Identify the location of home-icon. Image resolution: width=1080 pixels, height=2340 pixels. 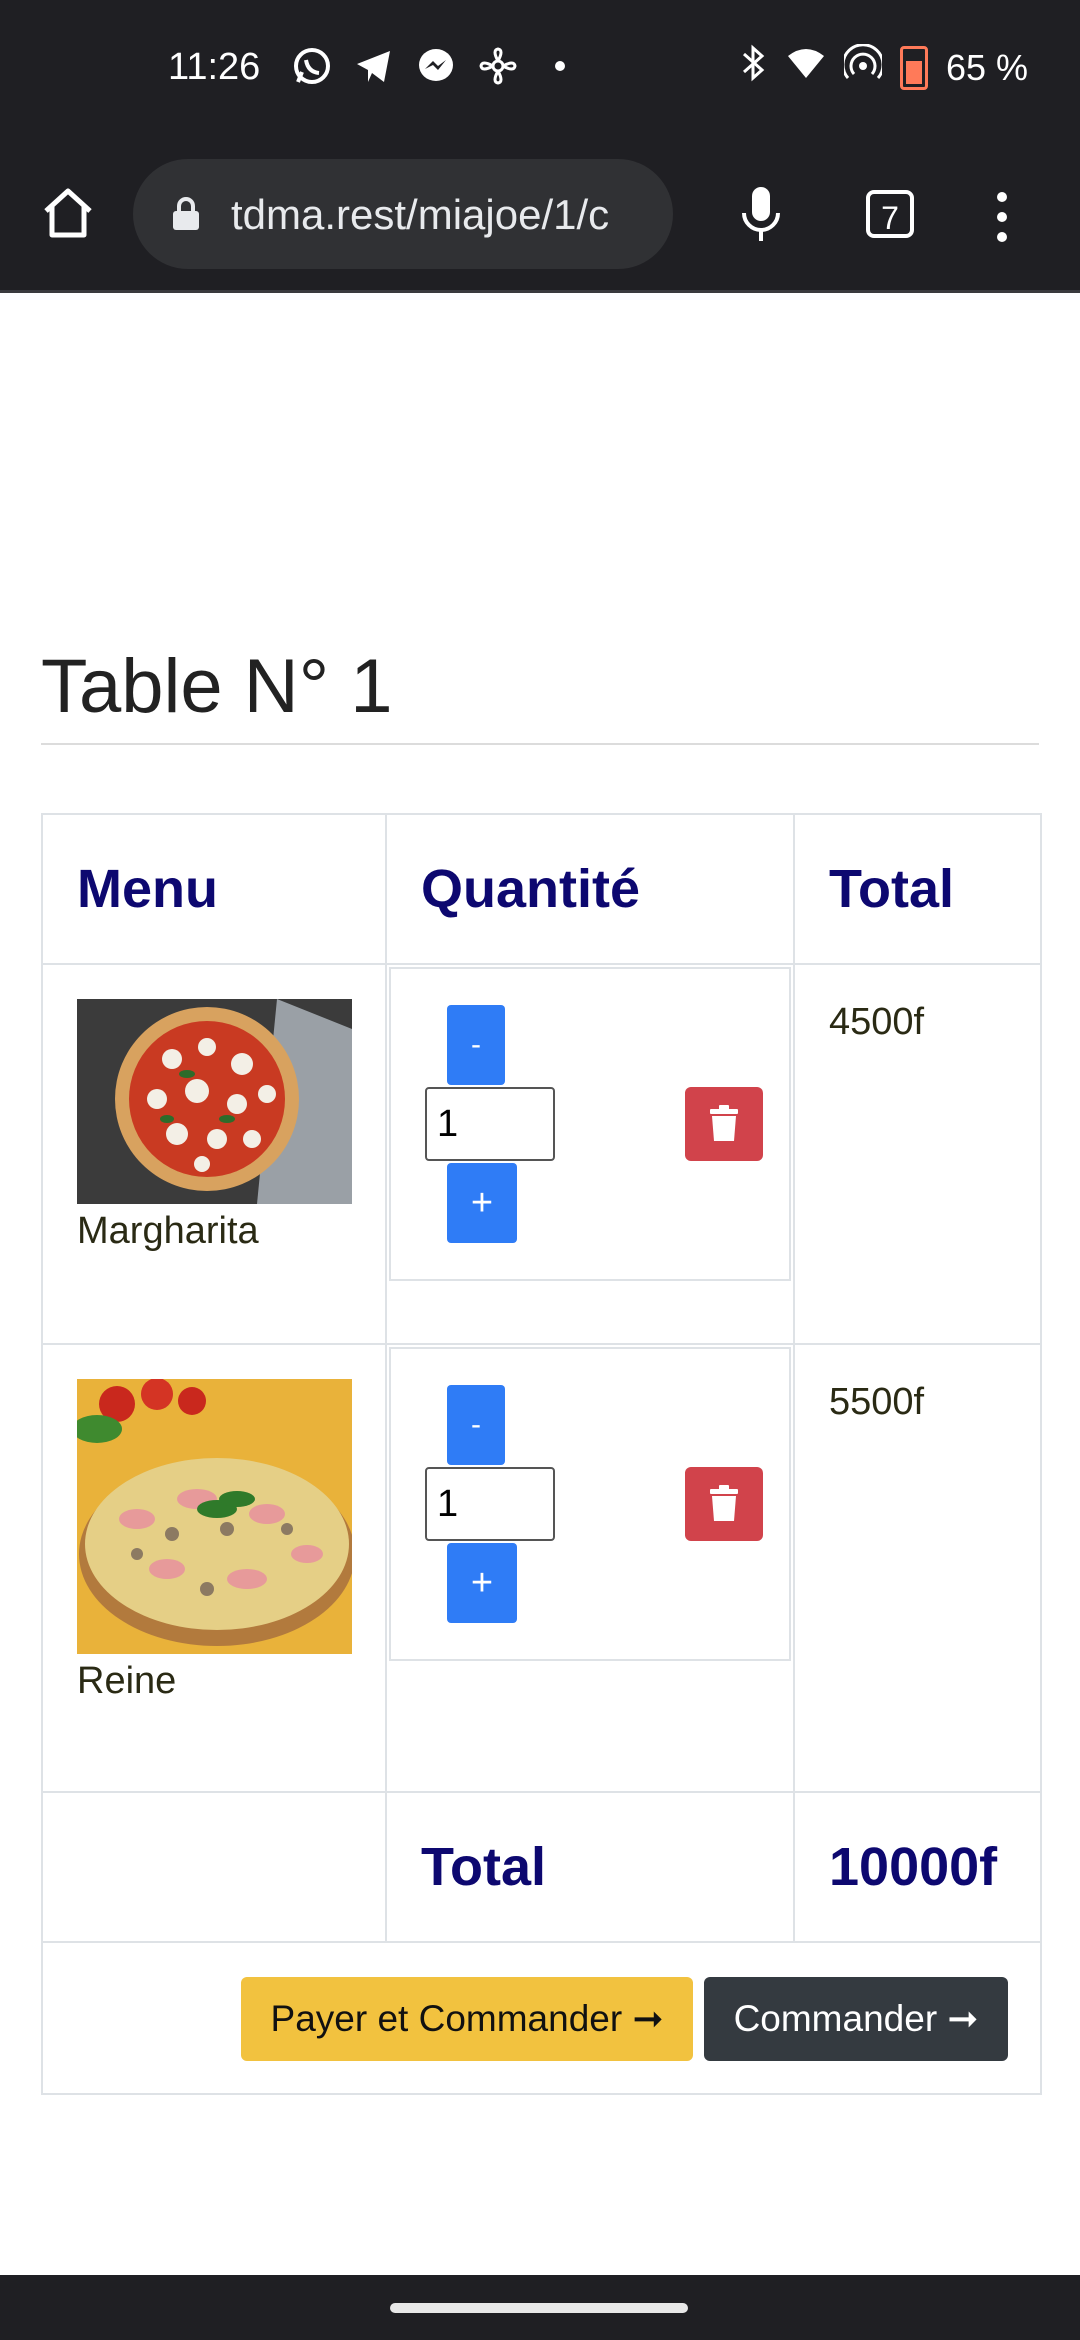
(68, 213).